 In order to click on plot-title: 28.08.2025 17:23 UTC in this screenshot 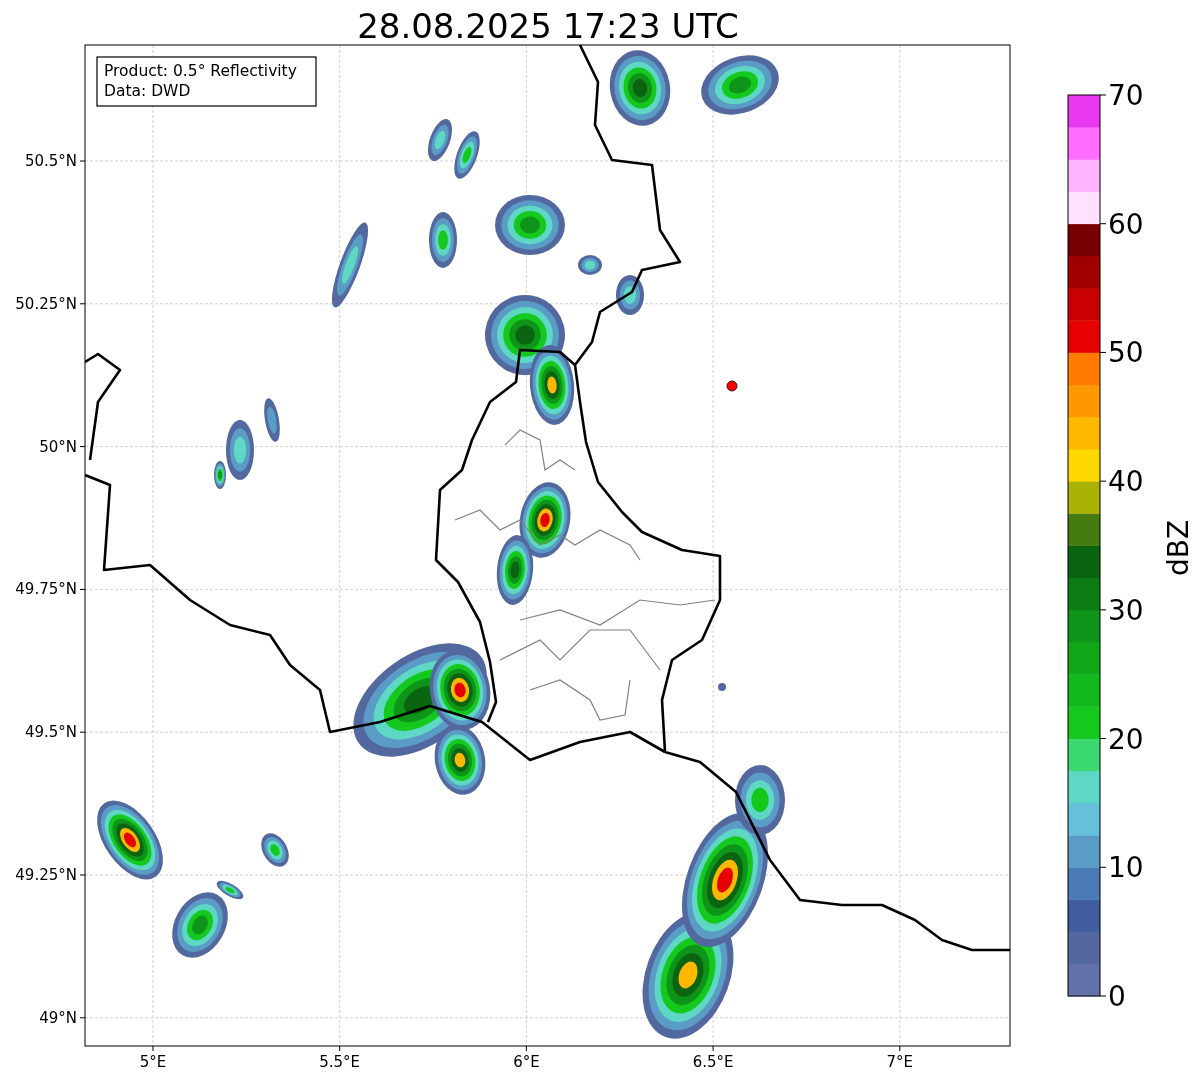, I will do `click(548, 26)`.